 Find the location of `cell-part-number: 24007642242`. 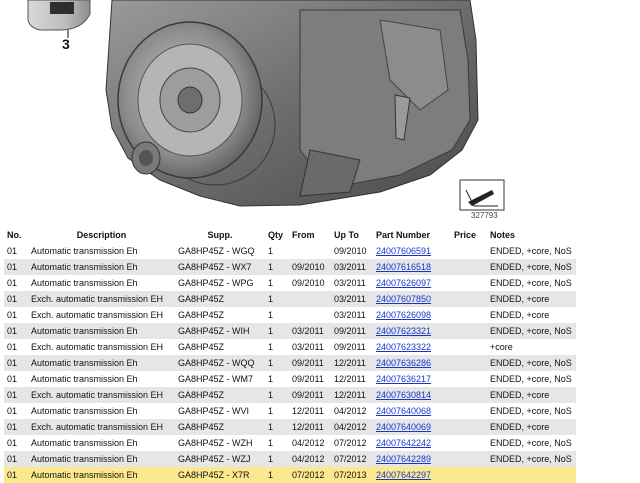

cell-part-number: 24007642242 is located at coordinates (412, 443).